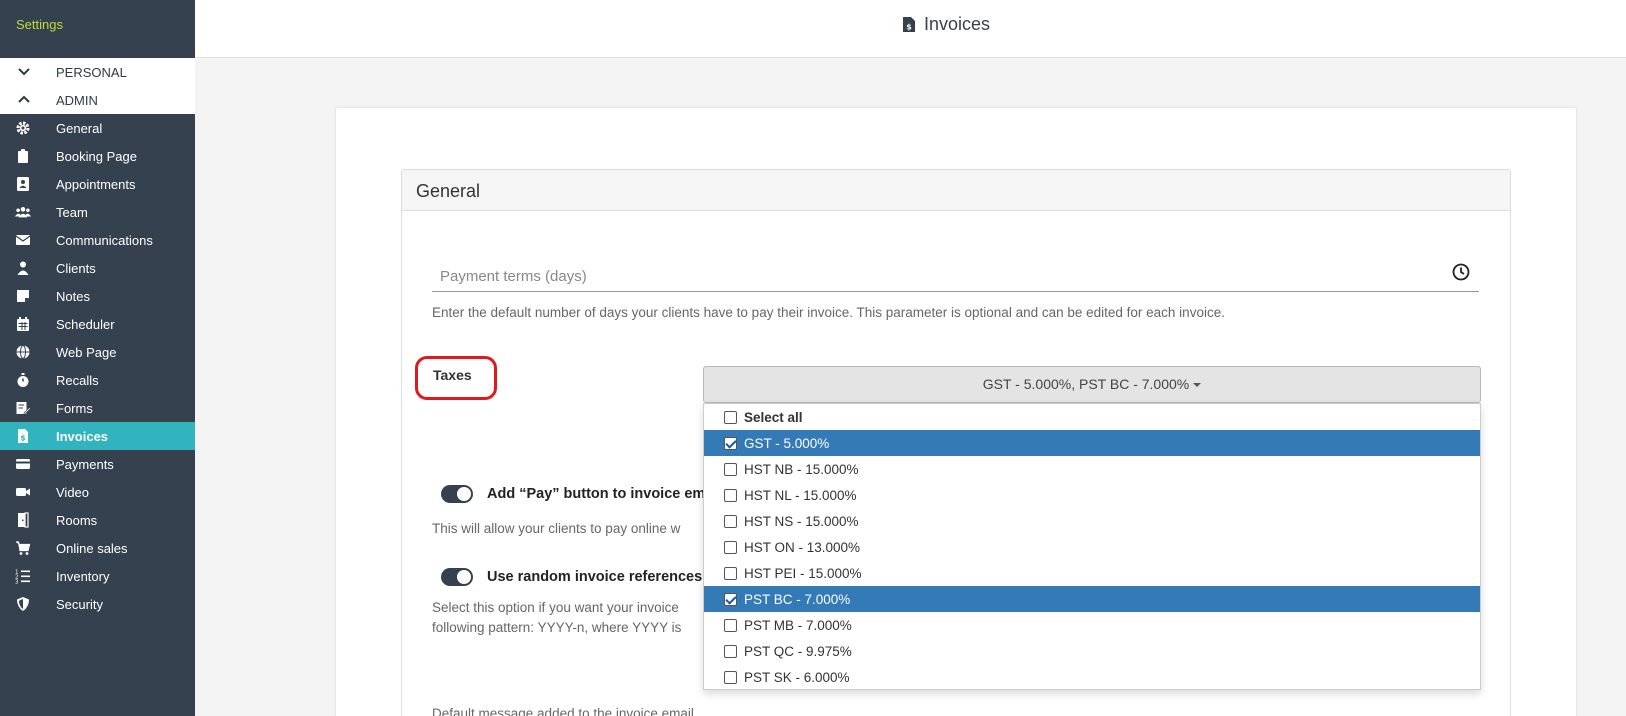  I want to click on tax-option-pst-qc: PST QC - 9.975%, so click(1092, 651).